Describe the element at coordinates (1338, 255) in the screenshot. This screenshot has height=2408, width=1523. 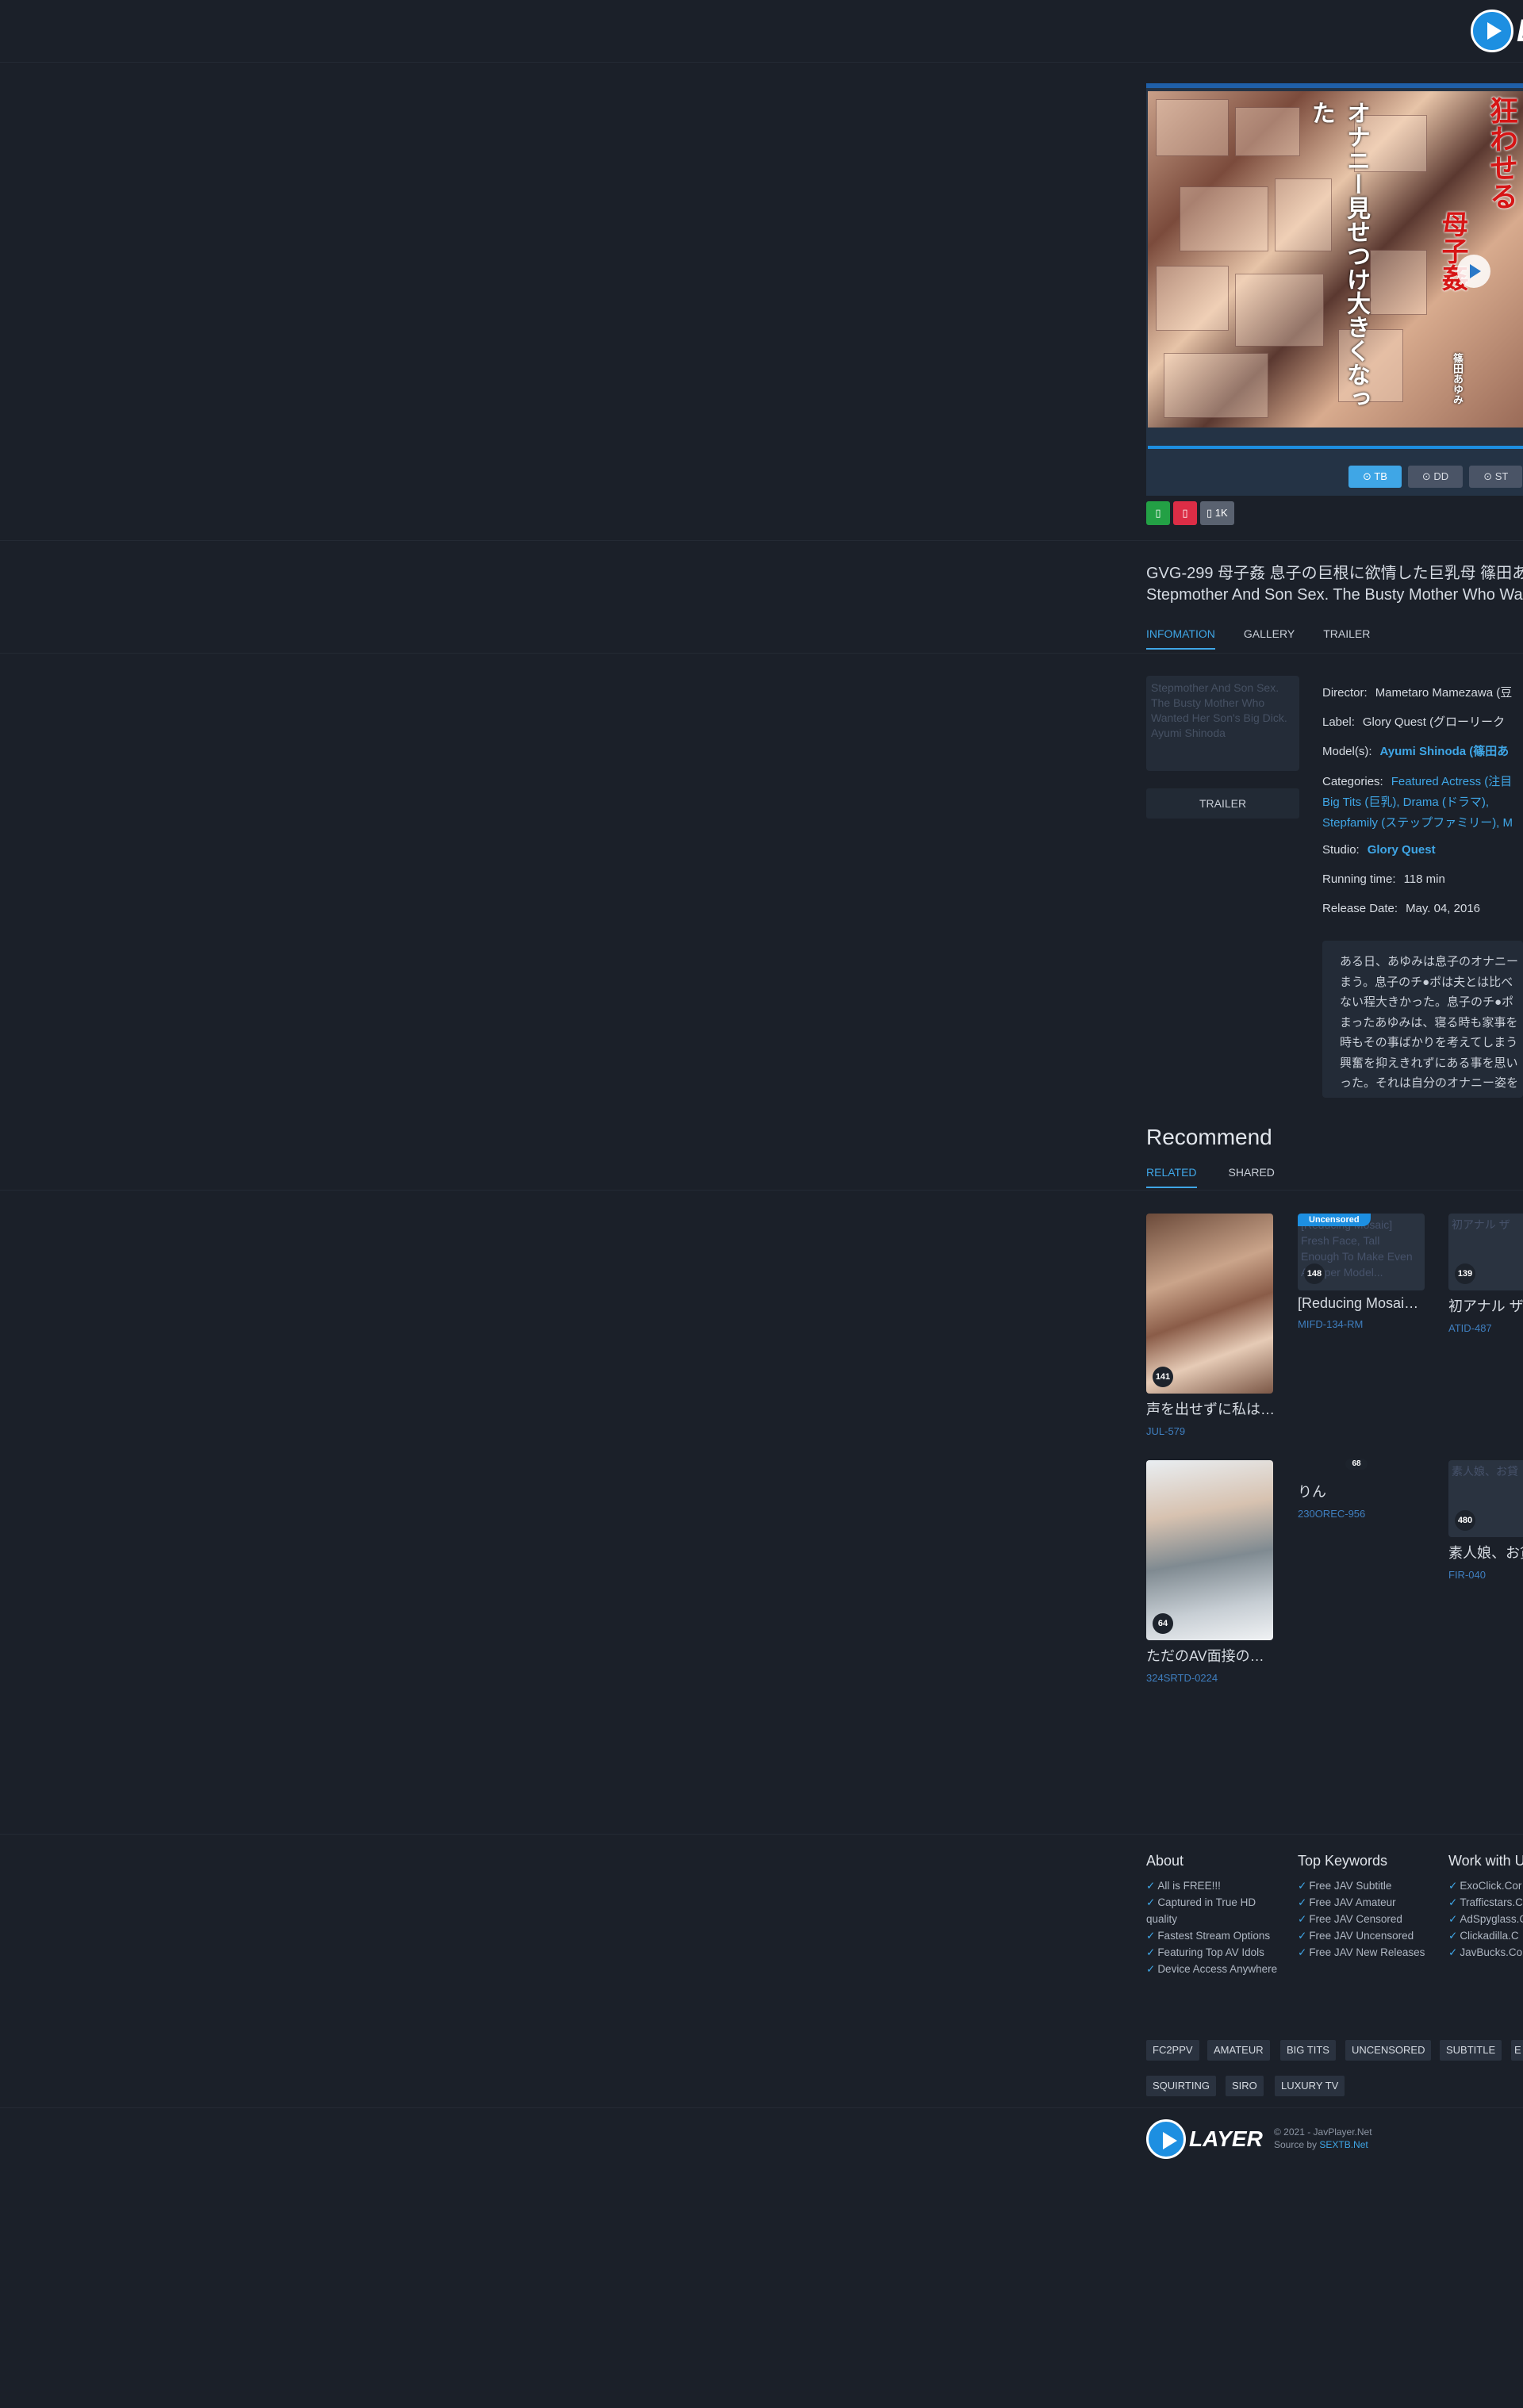
I see `cover-tagline: オナニー見せつけ大きくなった` at that location.